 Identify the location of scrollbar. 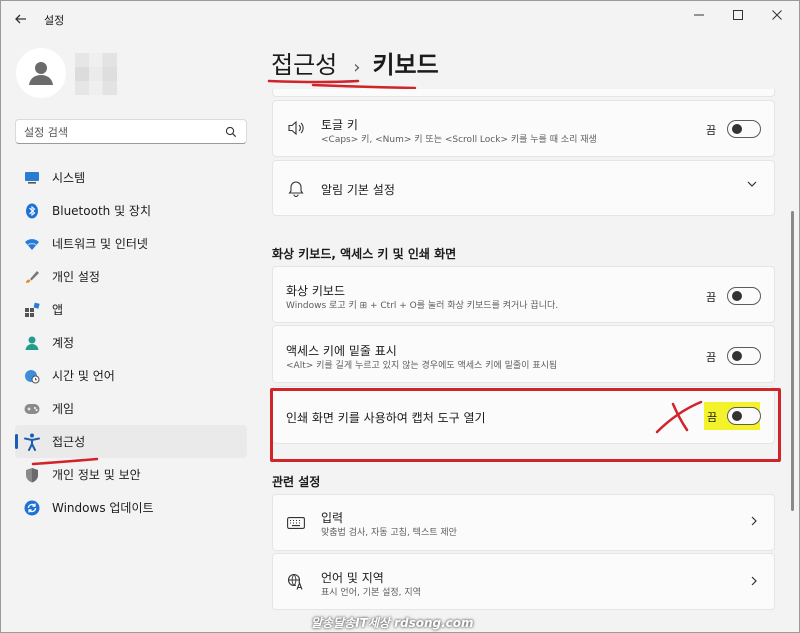
(792, 361).